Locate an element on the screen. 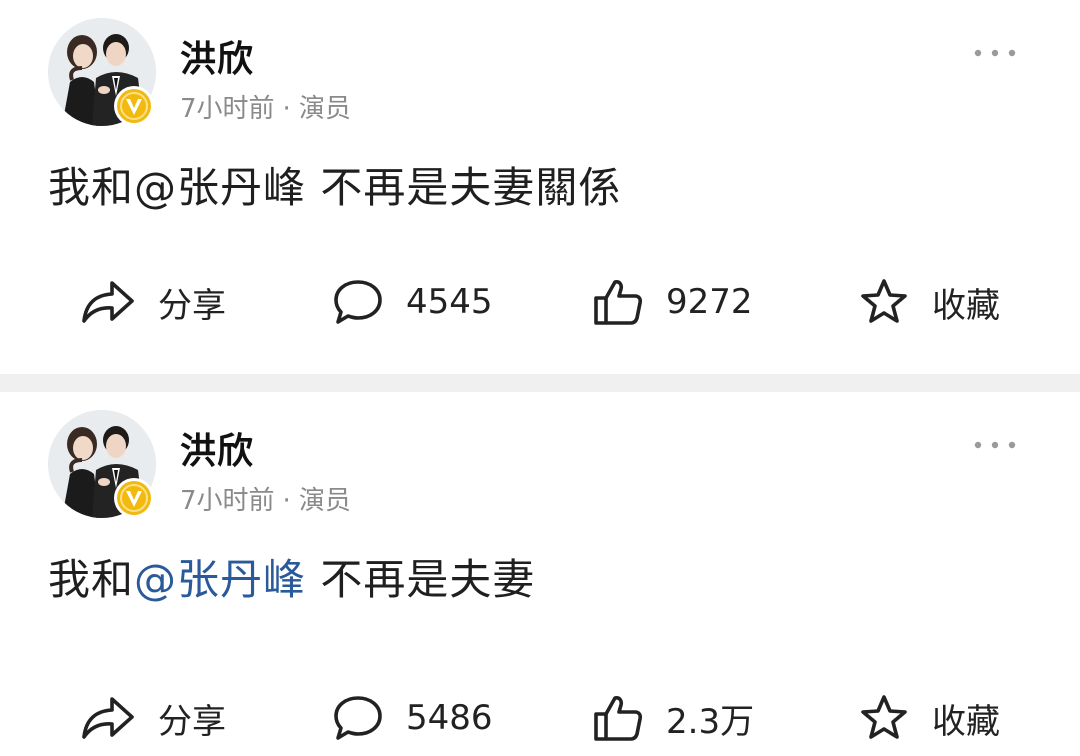 Image resolution: width=1080 pixels, height=756 pixels. post-text: 我和@张丹峰 不再是夫妻關係 is located at coordinates (334, 184).